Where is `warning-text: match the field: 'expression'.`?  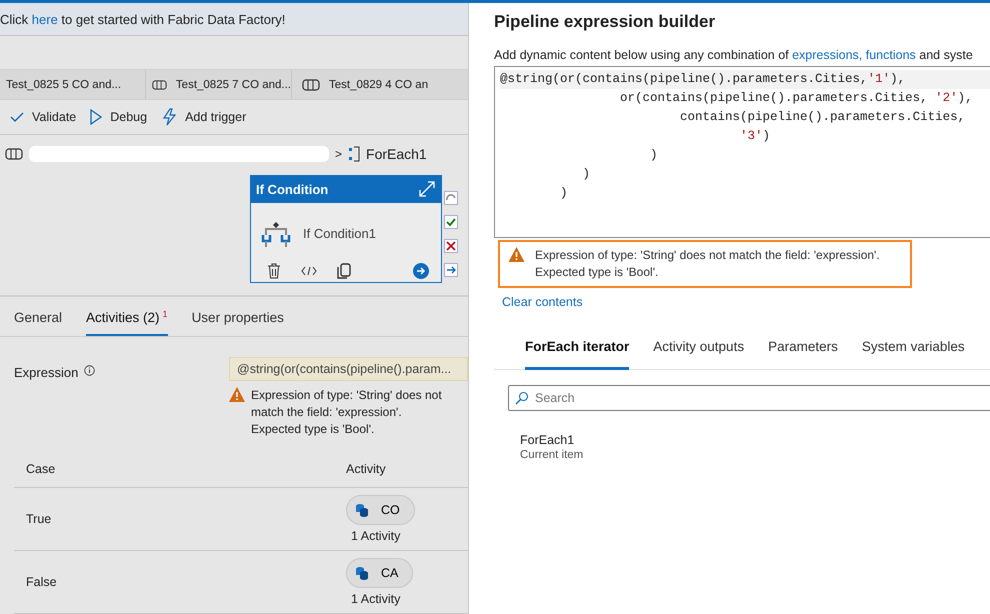
warning-text: match the field: 'expression'. is located at coordinates (327, 412).